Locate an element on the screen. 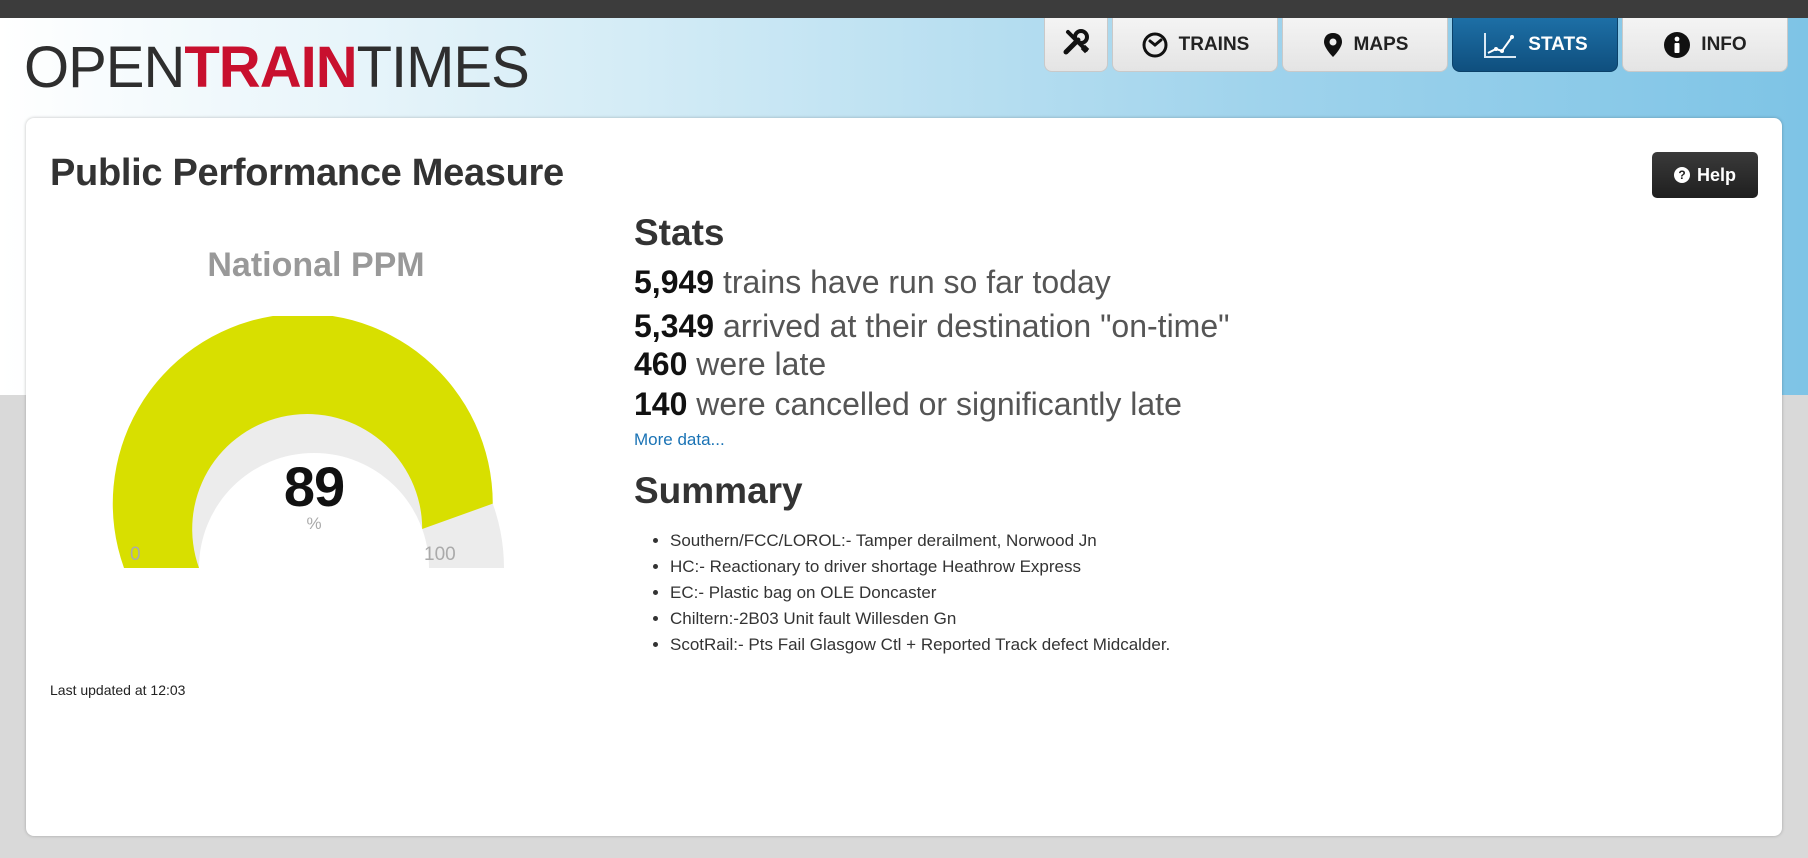 The image size is (1808, 858). list-item: Chiltern:-2B03 Unit fault Willesden Gn is located at coordinates (920, 619).